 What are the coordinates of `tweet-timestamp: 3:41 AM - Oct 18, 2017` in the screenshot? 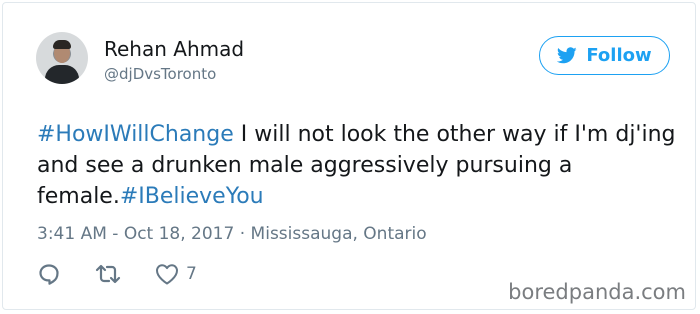 It's located at (135, 234).